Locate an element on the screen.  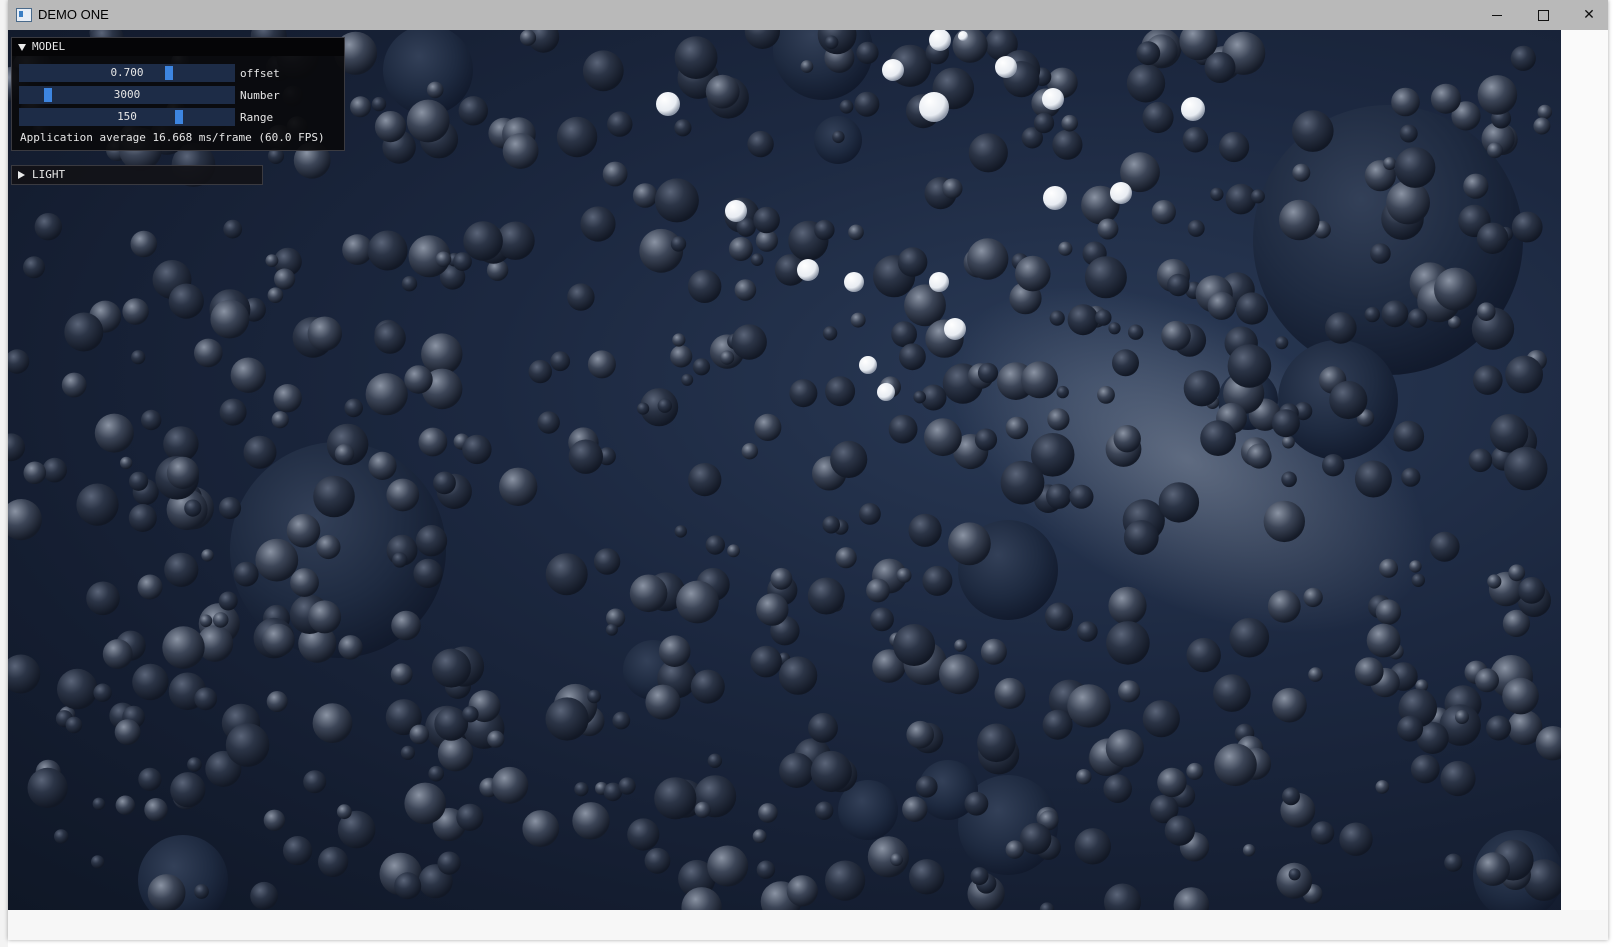
range-slider: 150 is located at coordinates (127, 117).